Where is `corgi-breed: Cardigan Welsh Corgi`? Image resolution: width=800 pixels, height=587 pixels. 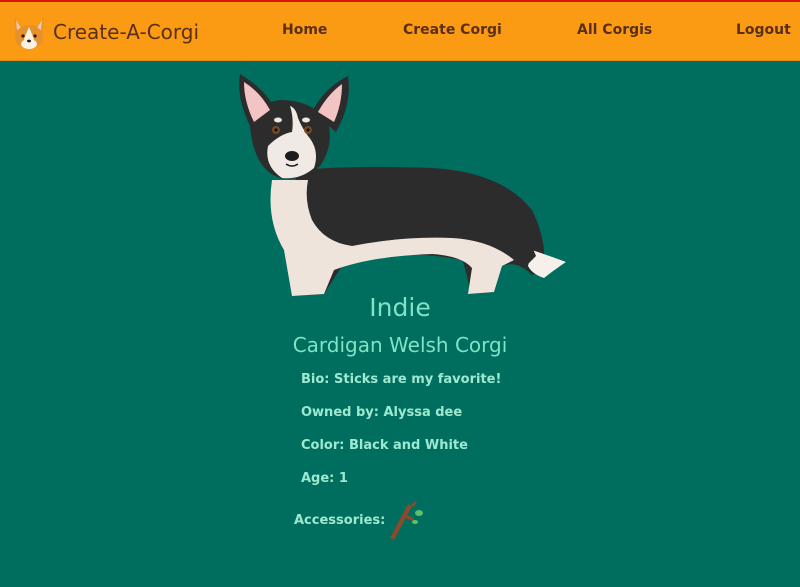
corgi-breed: Cardigan Welsh Corgi is located at coordinates (400, 345).